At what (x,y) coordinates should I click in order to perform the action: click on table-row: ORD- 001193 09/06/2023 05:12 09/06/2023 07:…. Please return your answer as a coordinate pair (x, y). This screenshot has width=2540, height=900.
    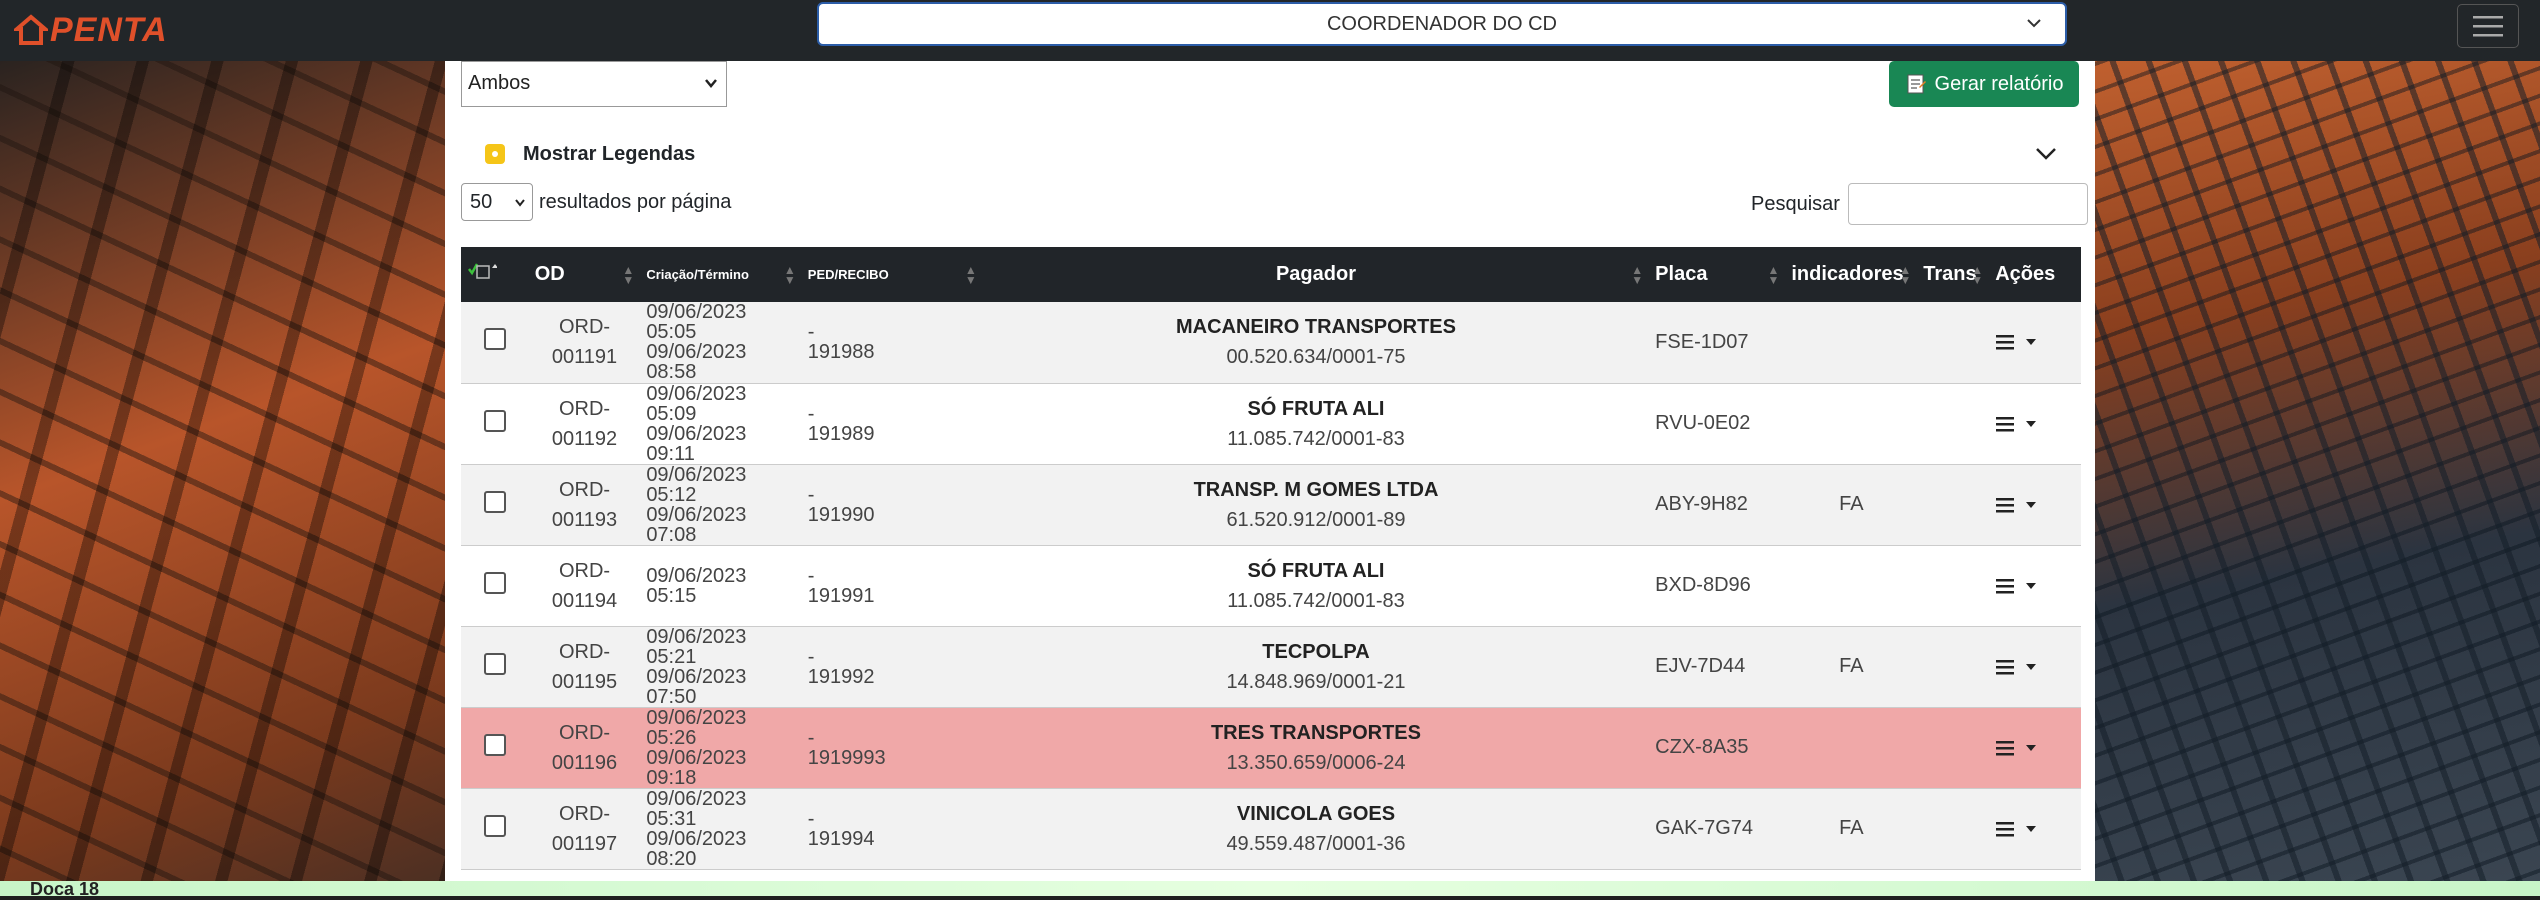
    Looking at the image, I should click on (1271, 504).